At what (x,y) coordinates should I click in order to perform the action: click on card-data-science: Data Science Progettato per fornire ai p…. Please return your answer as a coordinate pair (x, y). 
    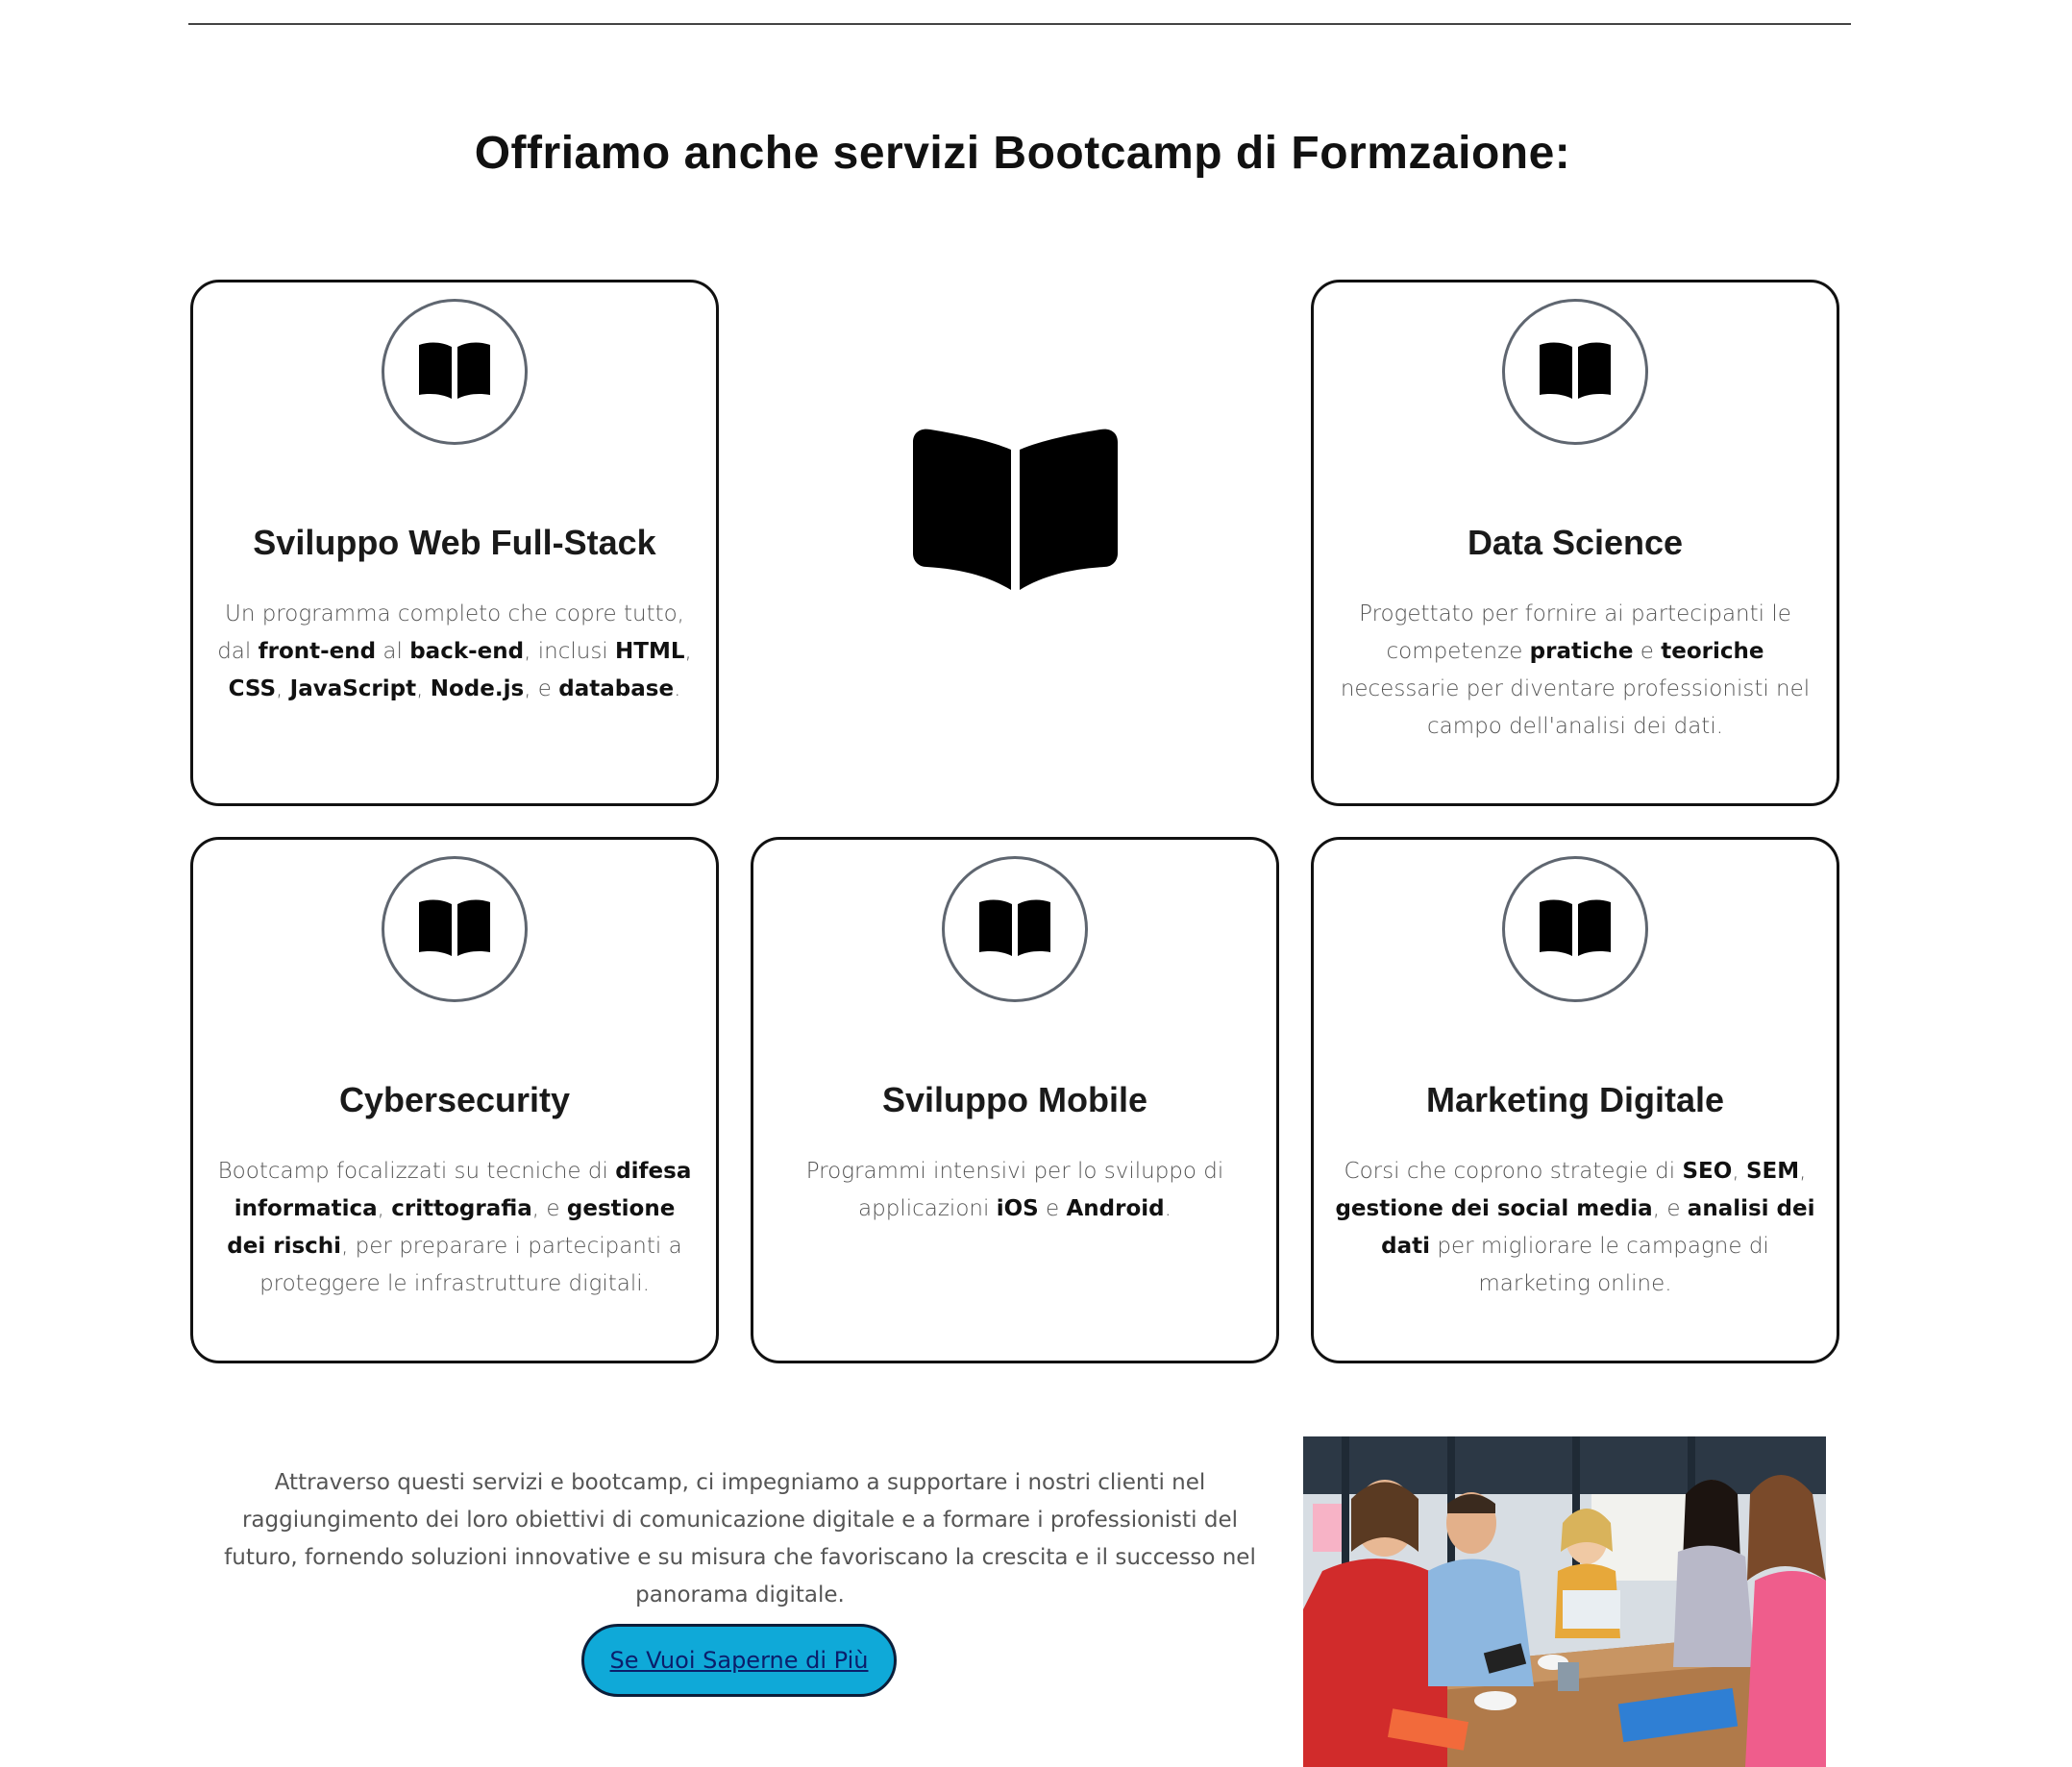
    Looking at the image, I should click on (1575, 543).